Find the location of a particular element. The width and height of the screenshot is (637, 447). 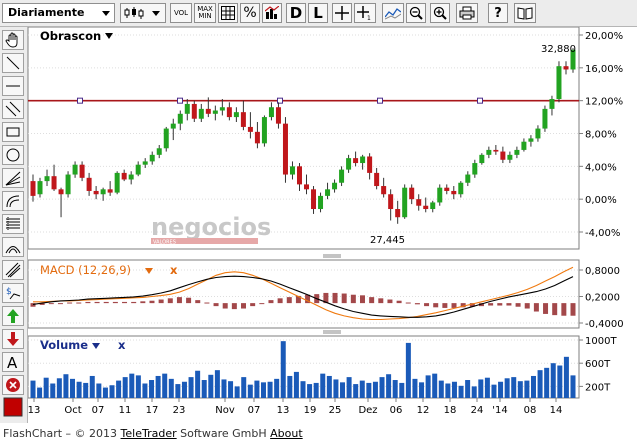

buy-signal-button is located at coordinates (13, 316).